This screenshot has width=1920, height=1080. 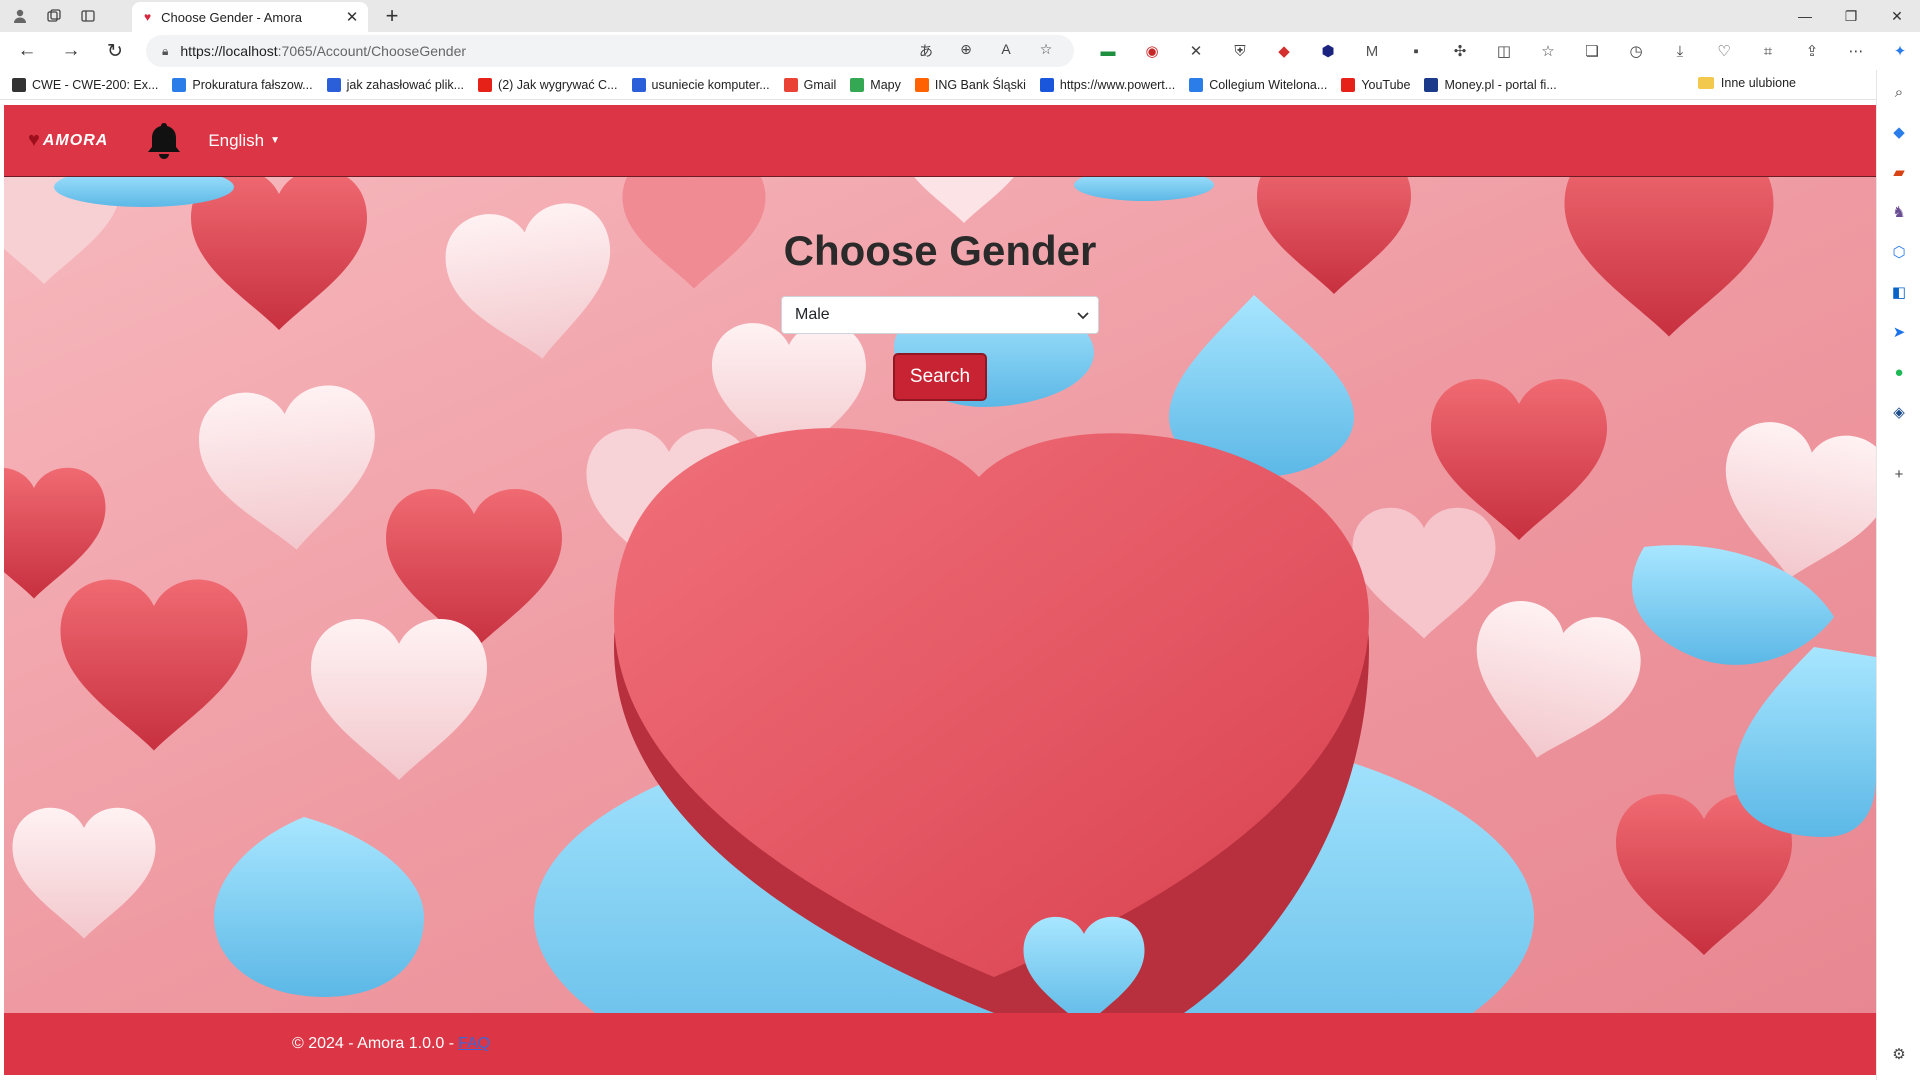 I want to click on bookmark-item: Gmail, so click(x=810, y=84).